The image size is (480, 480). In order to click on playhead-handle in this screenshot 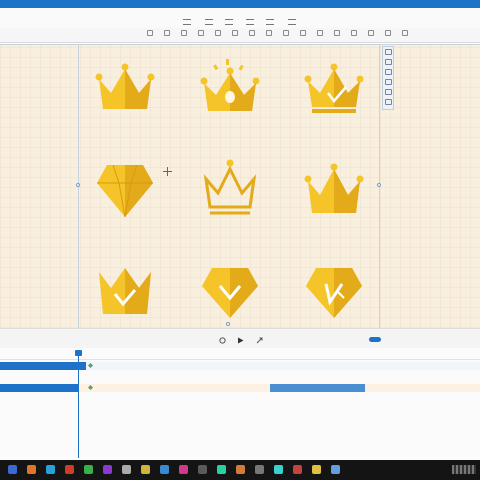, I will do `click(78, 353)`.